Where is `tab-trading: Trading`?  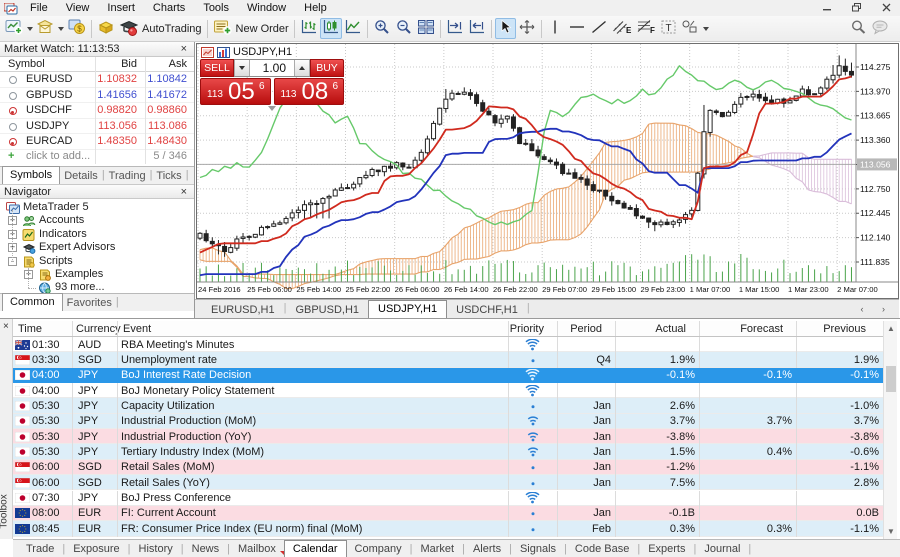 tab-trading: Trading is located at coordinates (127, 176).